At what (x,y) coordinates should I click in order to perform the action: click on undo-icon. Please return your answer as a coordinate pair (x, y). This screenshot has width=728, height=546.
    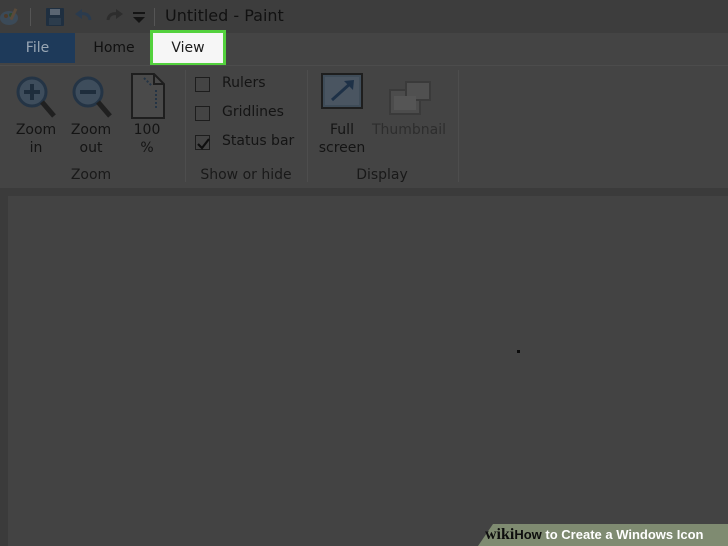
    Looking at the image, I should click on (84, 17).